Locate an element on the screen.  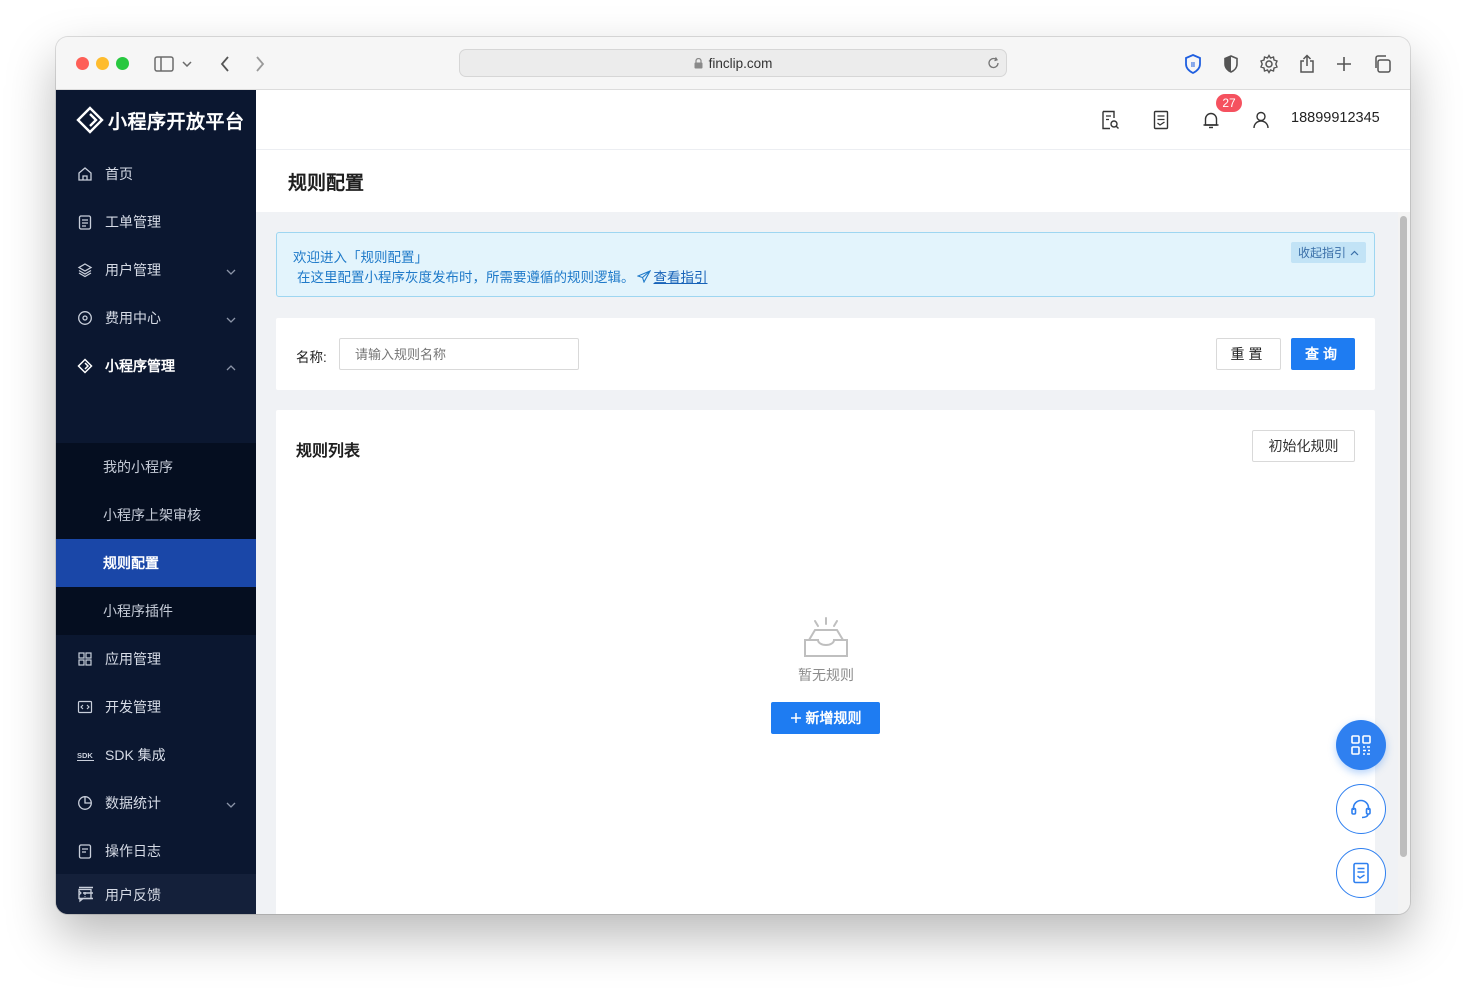
sdk-icon: SDK is located at coordinates (85, 755).